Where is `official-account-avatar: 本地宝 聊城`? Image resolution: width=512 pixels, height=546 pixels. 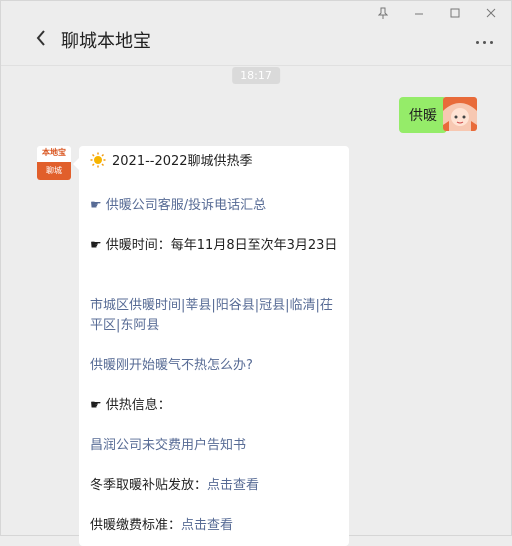
official-account-avatar: 本地宝 聊城 is located at coordinates (54, 163).